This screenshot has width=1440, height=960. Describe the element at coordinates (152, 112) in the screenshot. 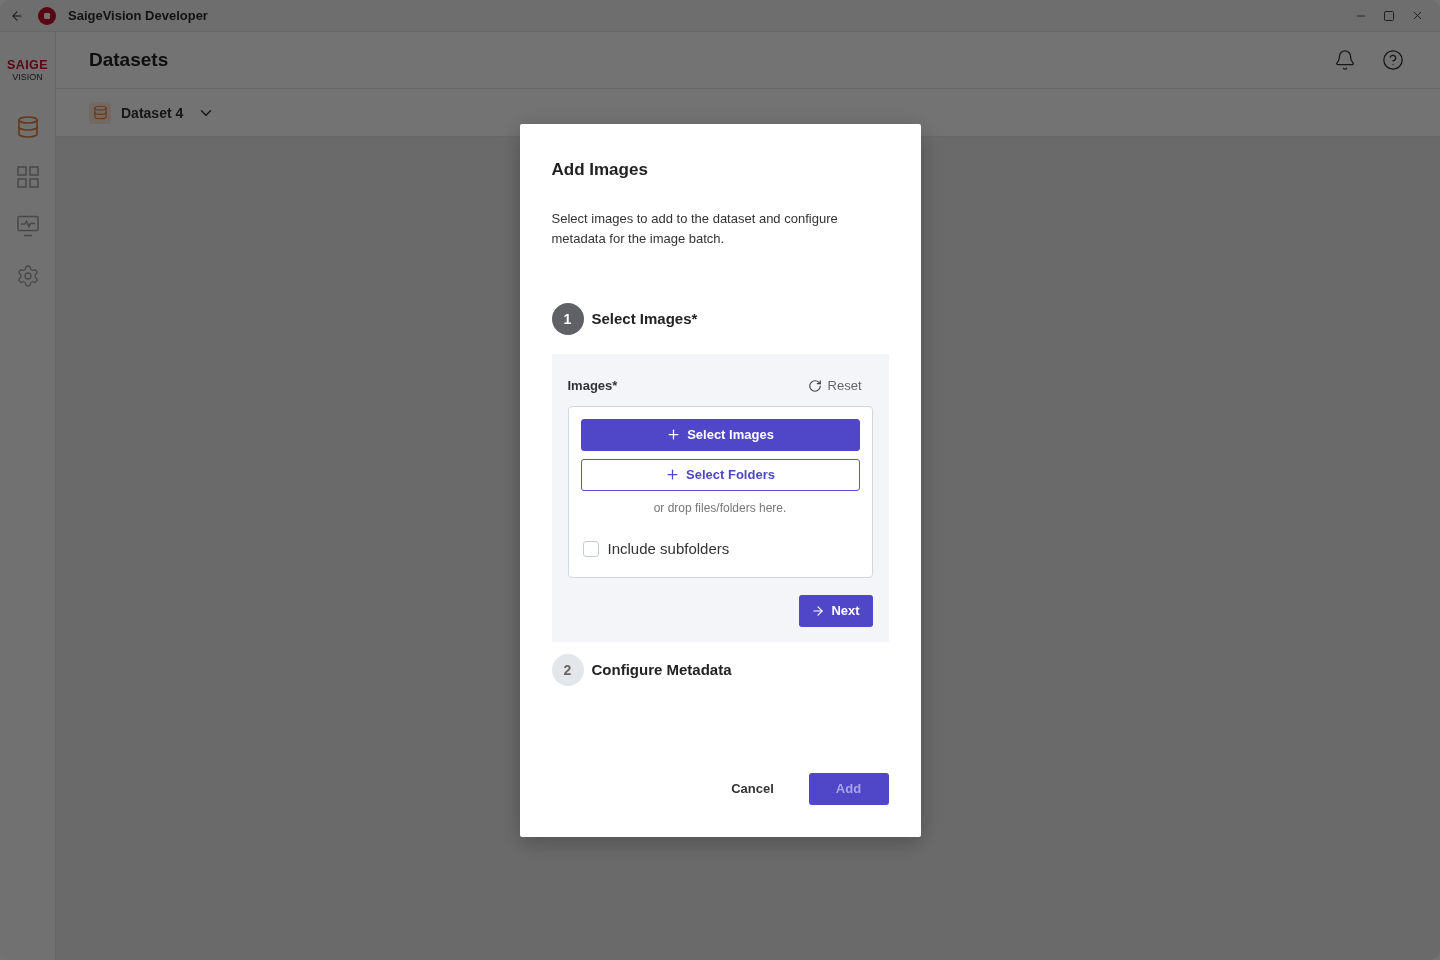

I see `dataset-name: Dataset 4` at that location.